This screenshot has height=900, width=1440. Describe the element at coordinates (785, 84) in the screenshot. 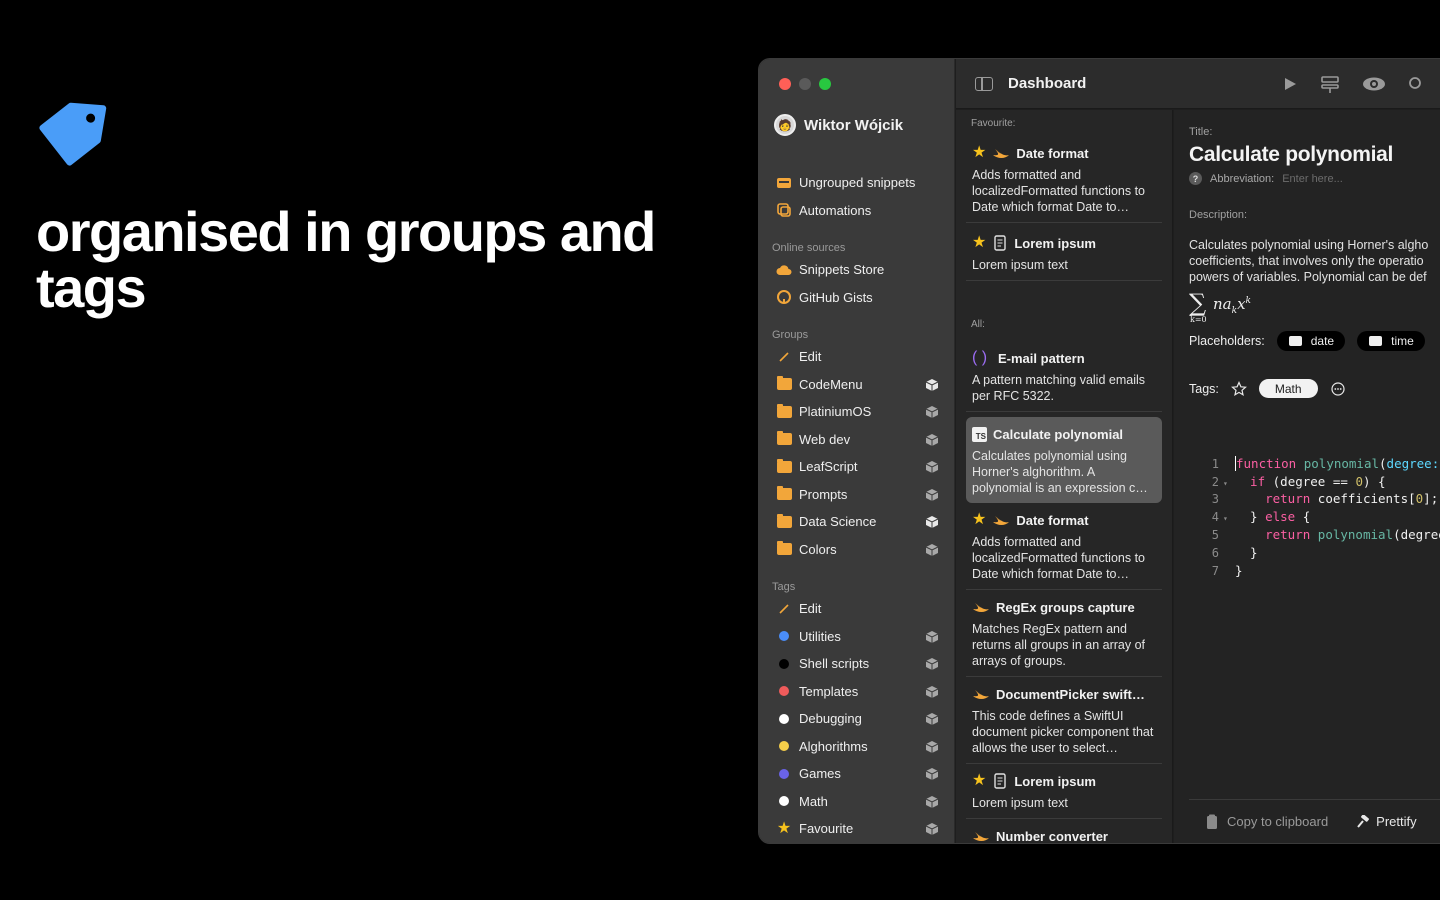

I see `close-window-button` at that location.